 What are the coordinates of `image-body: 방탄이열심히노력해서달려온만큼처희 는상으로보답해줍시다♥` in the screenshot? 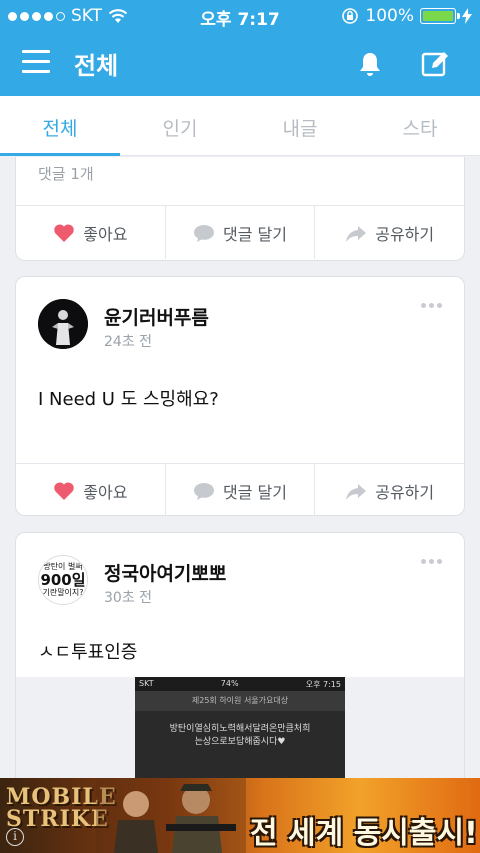 It's located at (240, 735).